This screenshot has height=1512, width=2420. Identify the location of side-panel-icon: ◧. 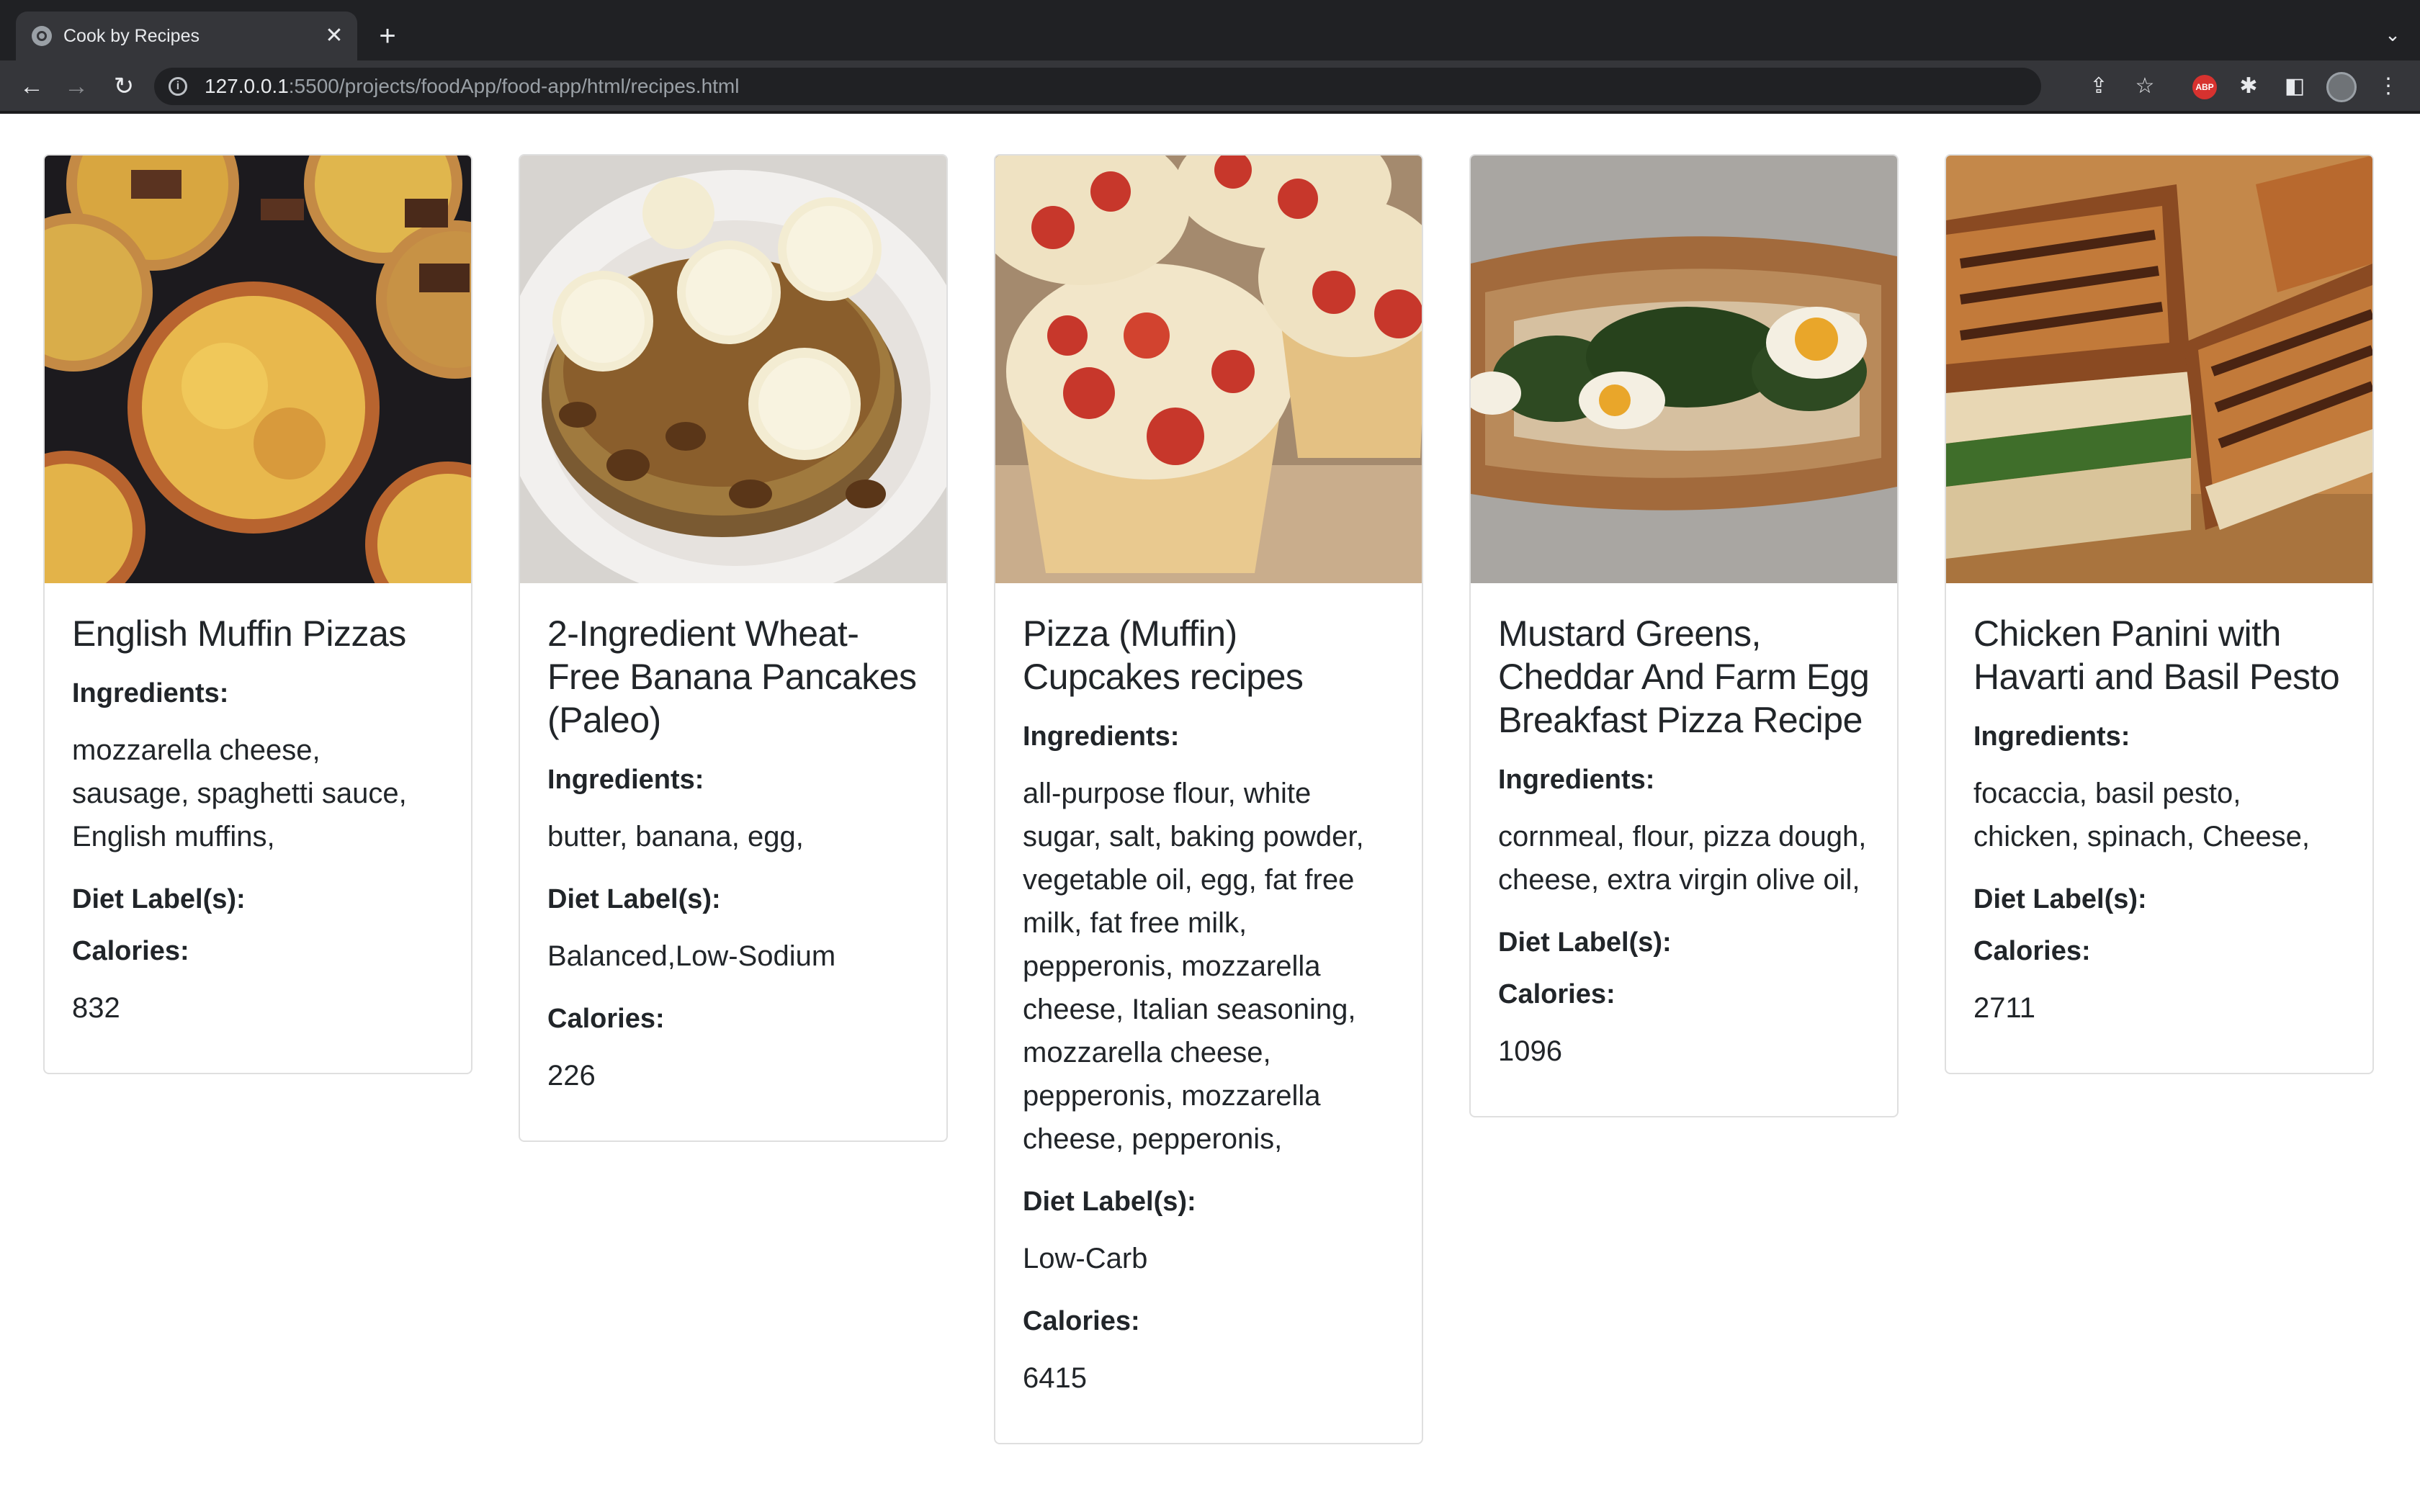
(2294, 86).